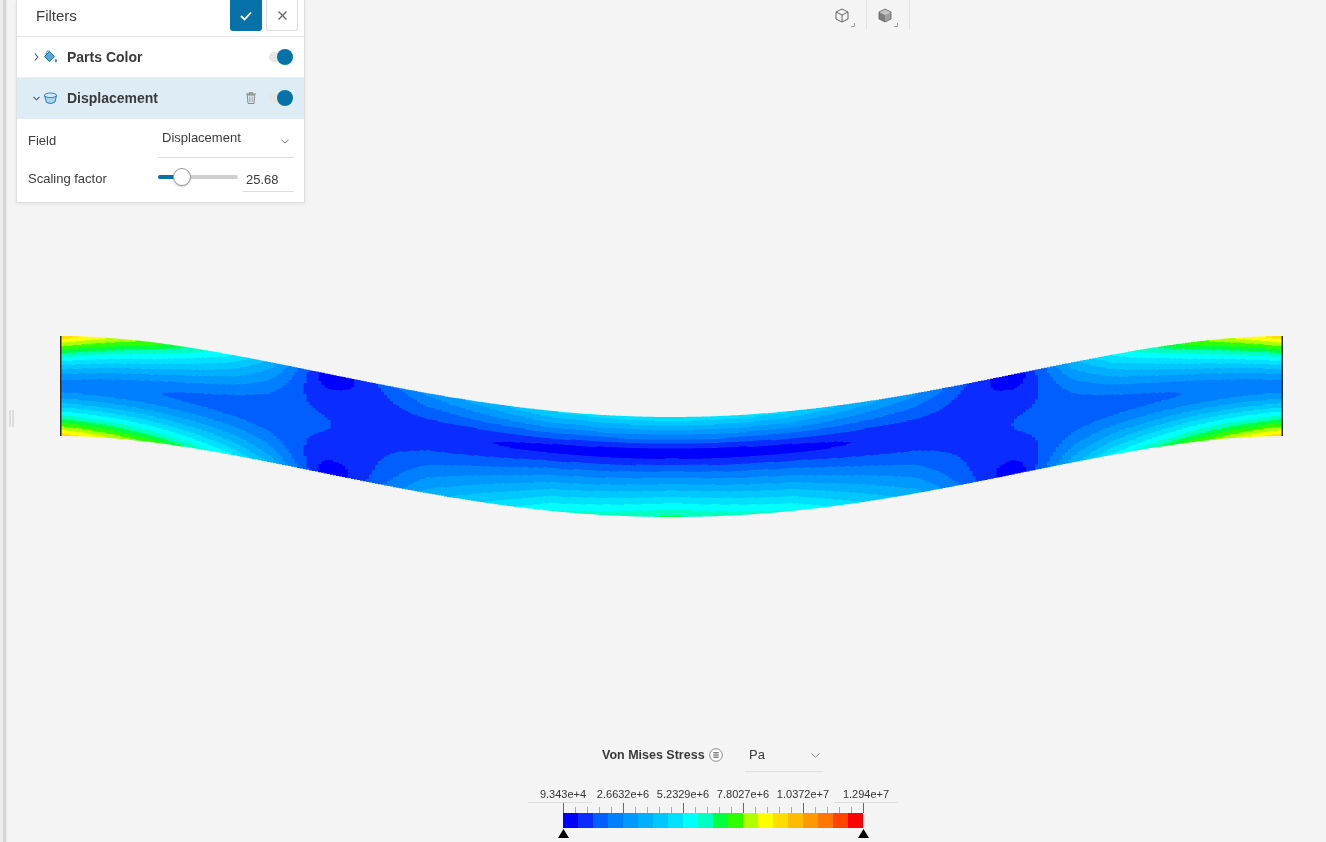 This screenshot has height=842, width=1326. I want to click on filter-row: Displacement, so click(160, 98).